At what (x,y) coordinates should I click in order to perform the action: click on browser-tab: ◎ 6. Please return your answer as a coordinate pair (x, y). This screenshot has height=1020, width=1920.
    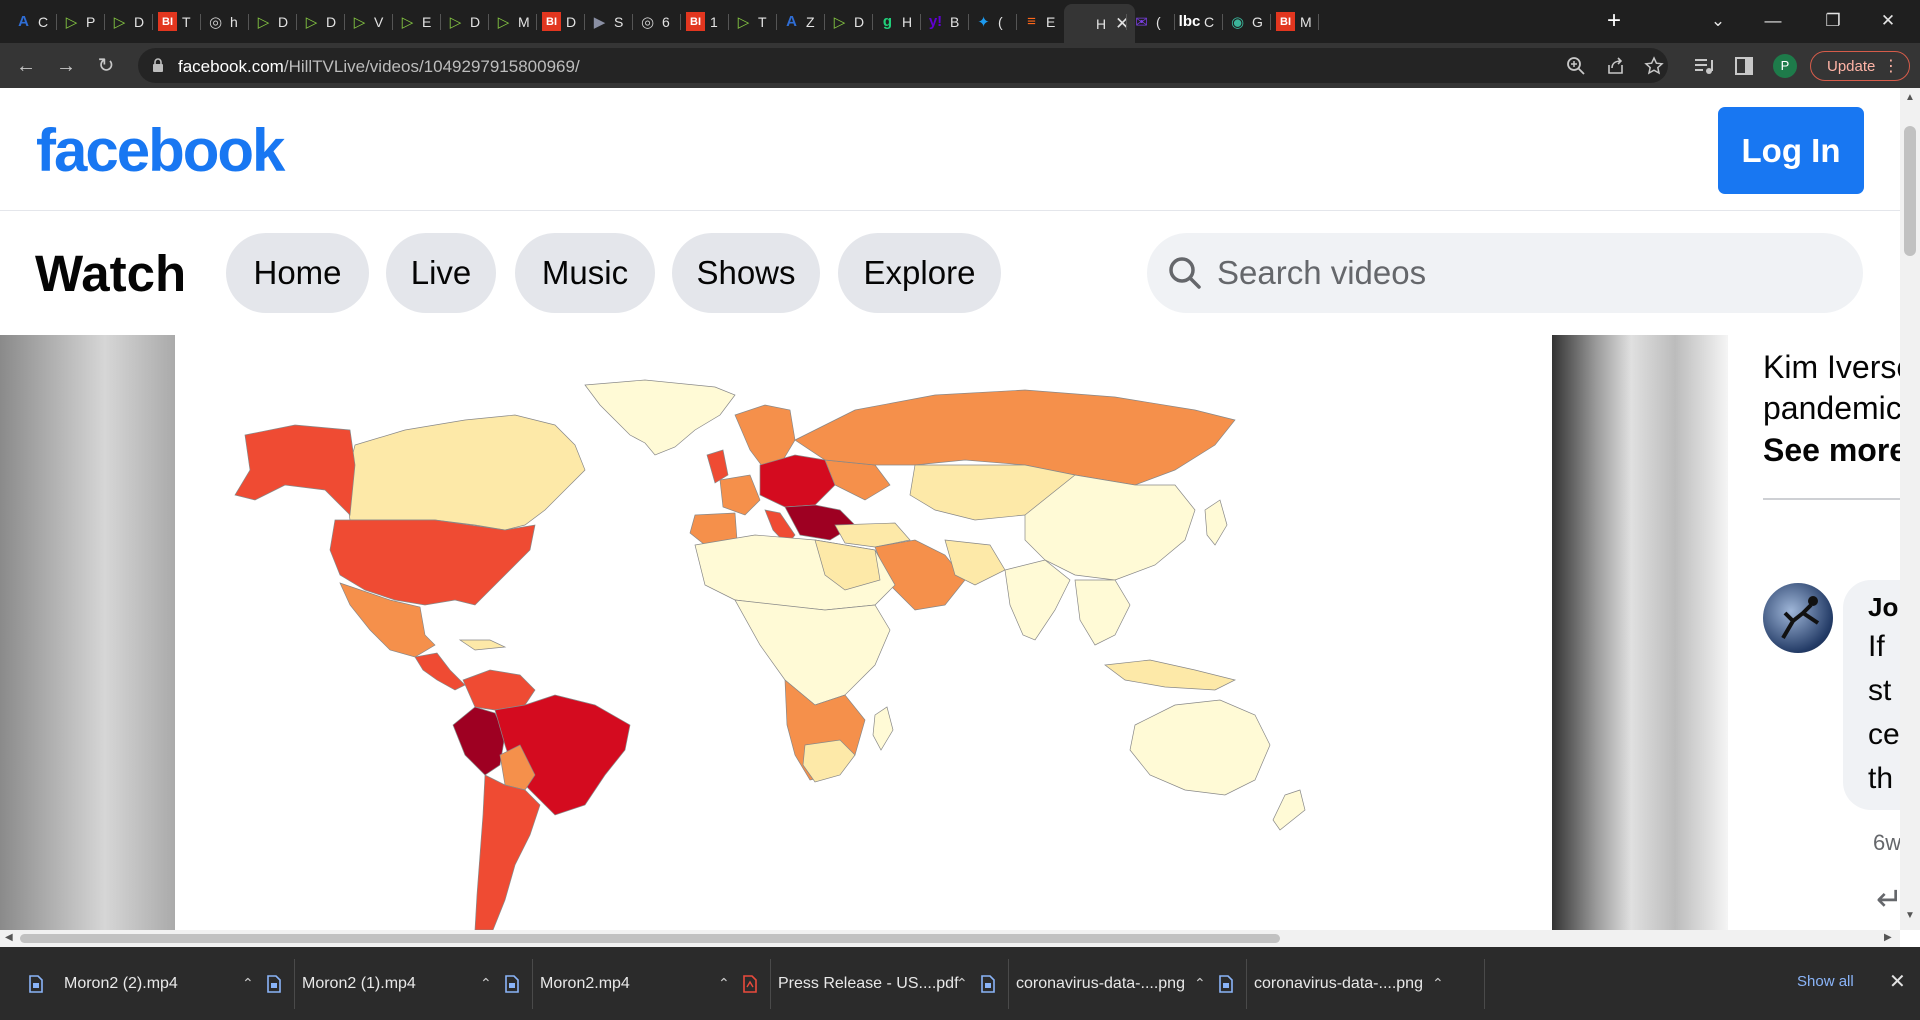
    Looking at the image, I should click on (654, 21).